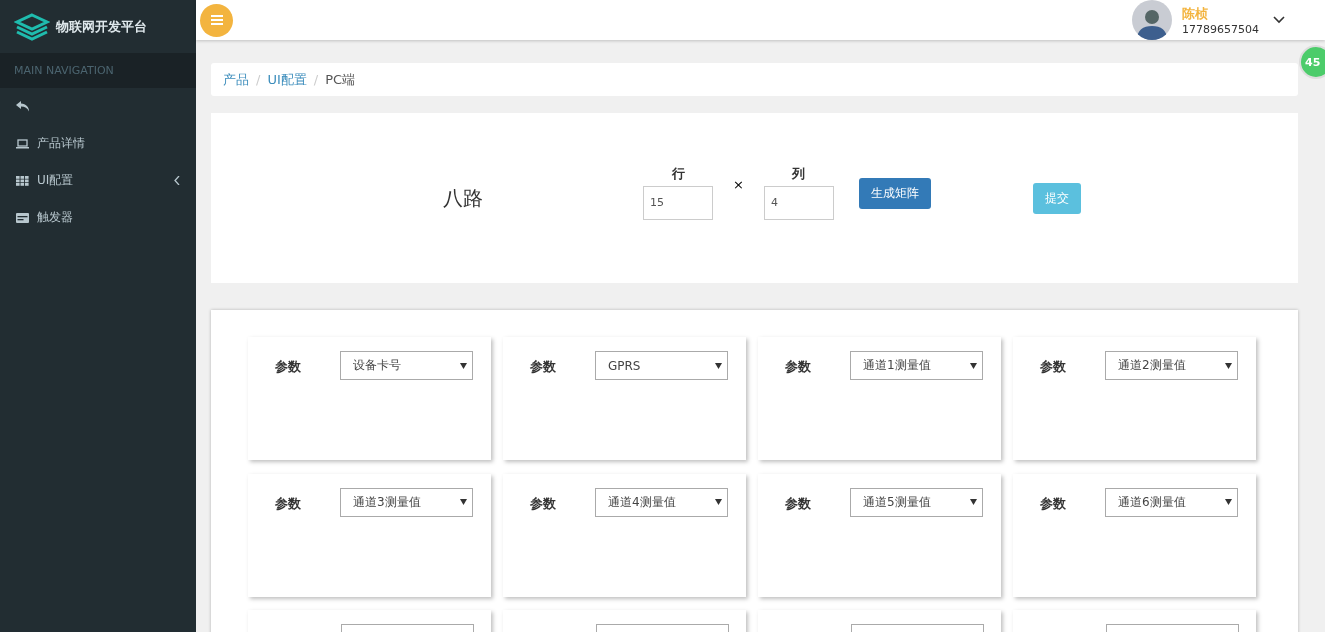 This screenshot has height=632, width=1325. What do you see at coordinates (340, 79) in the screenshot?
I see `breadcrumb-current: PC端` at bounding box center [340, 79].